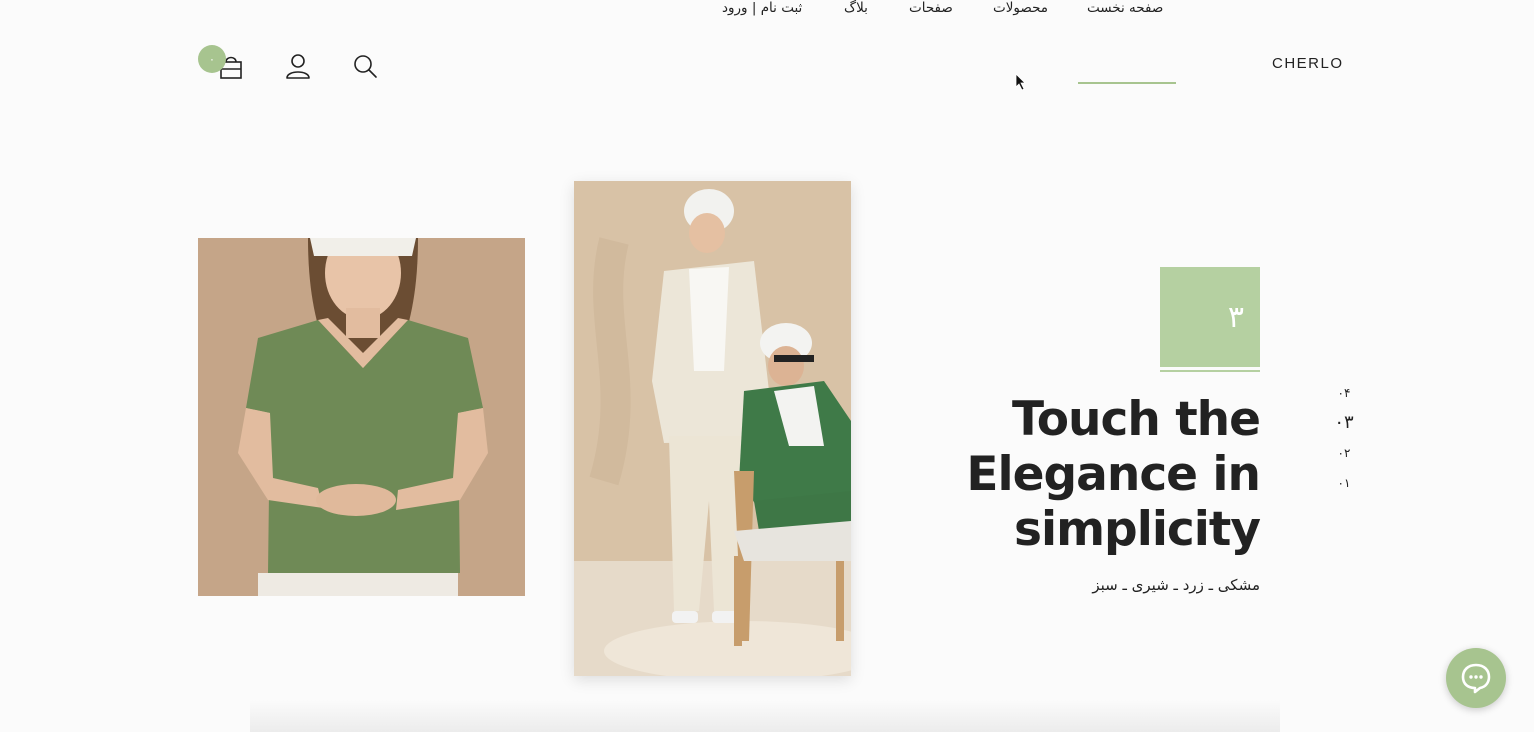  I want to click on search-icon, so click(365, 66).